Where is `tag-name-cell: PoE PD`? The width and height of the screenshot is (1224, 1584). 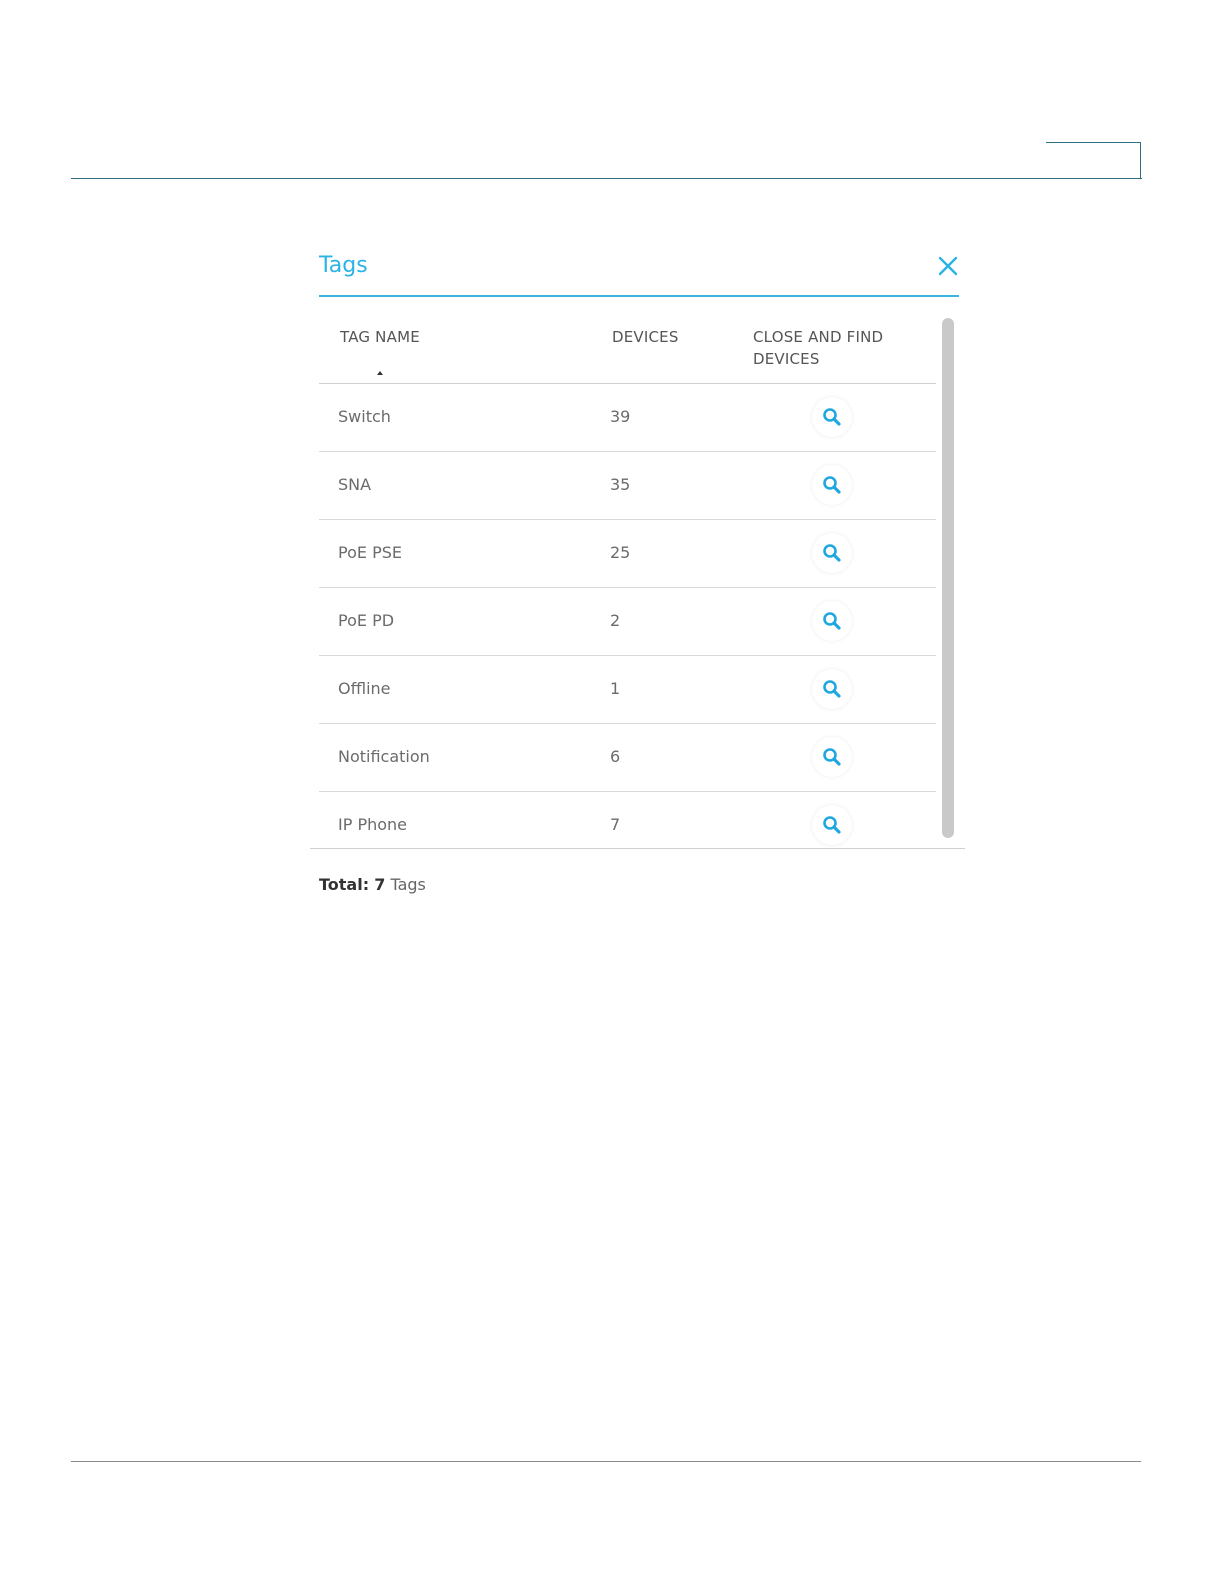 tag-name-cell: PoE PD is located at coordinates (366, 620).